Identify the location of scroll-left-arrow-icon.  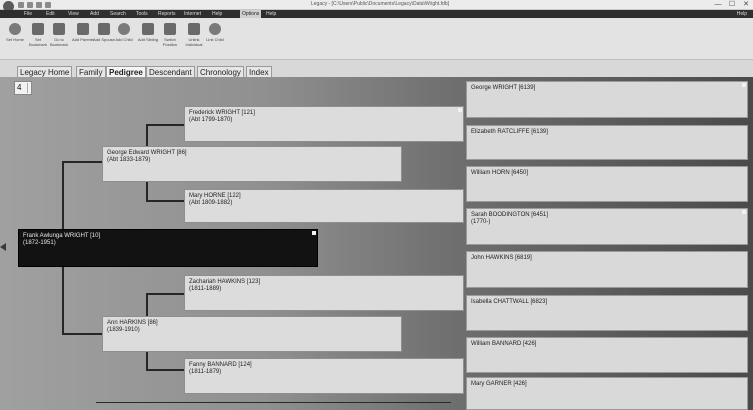
(3, 247).